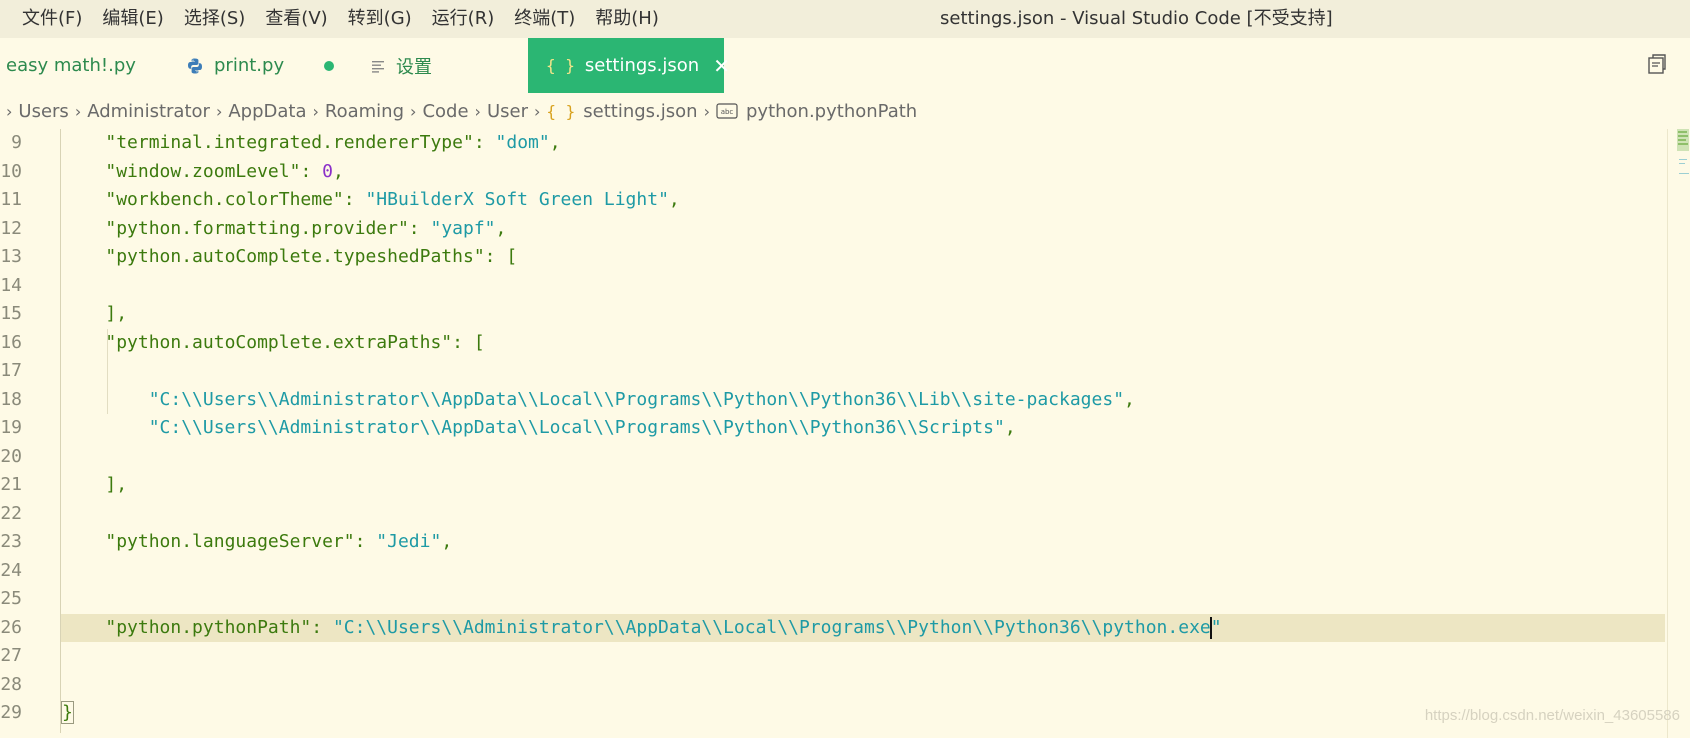 The image size is (1690, 738). I want to click on line-number: 20, so click(11, 456).